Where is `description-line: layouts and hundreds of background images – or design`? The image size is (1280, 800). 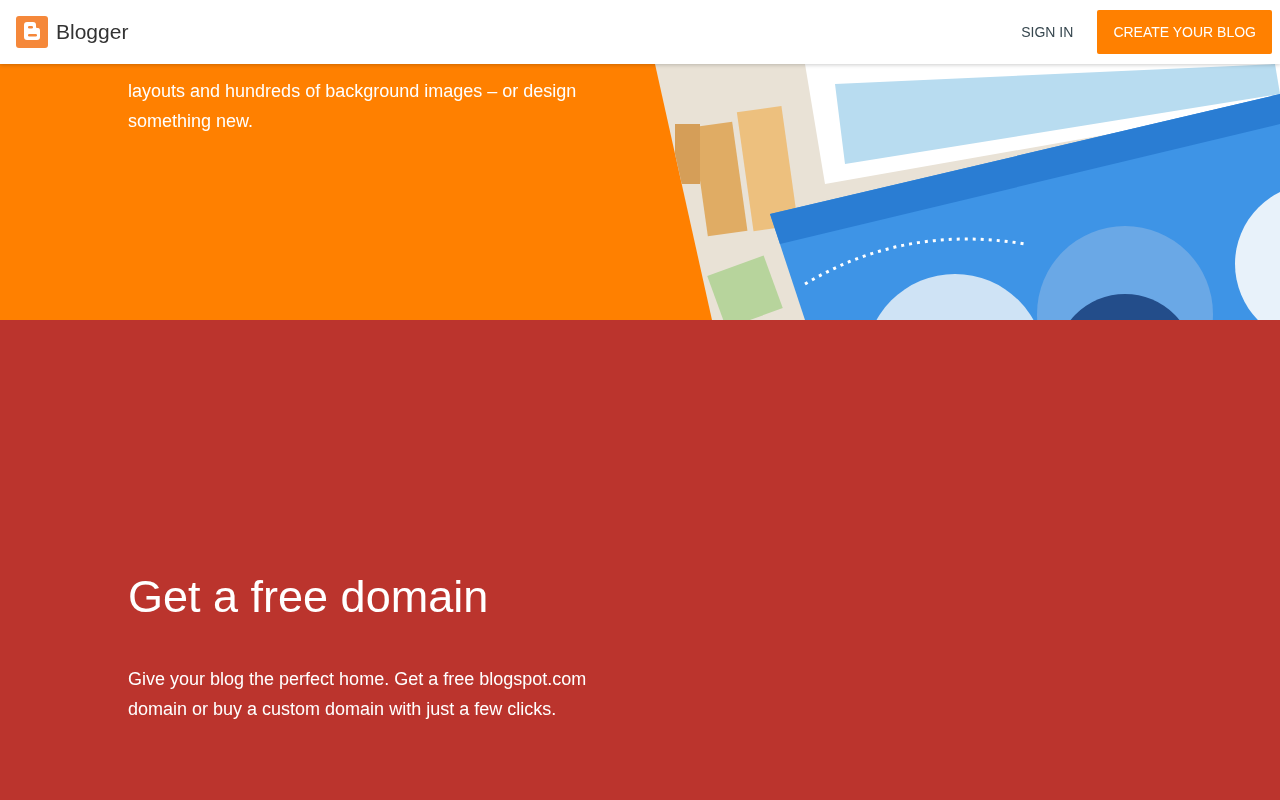
description-line: layouts and hundreds of background images – or design is located at coordinates (353, 91).